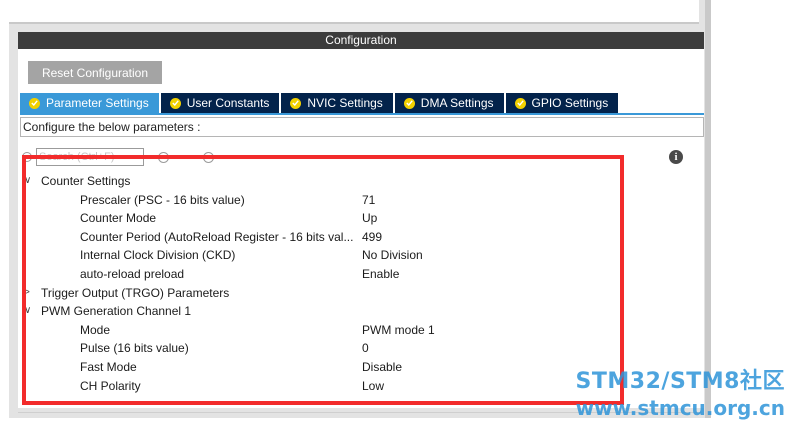  I want to click on search-next-icon, so click(208, 157).